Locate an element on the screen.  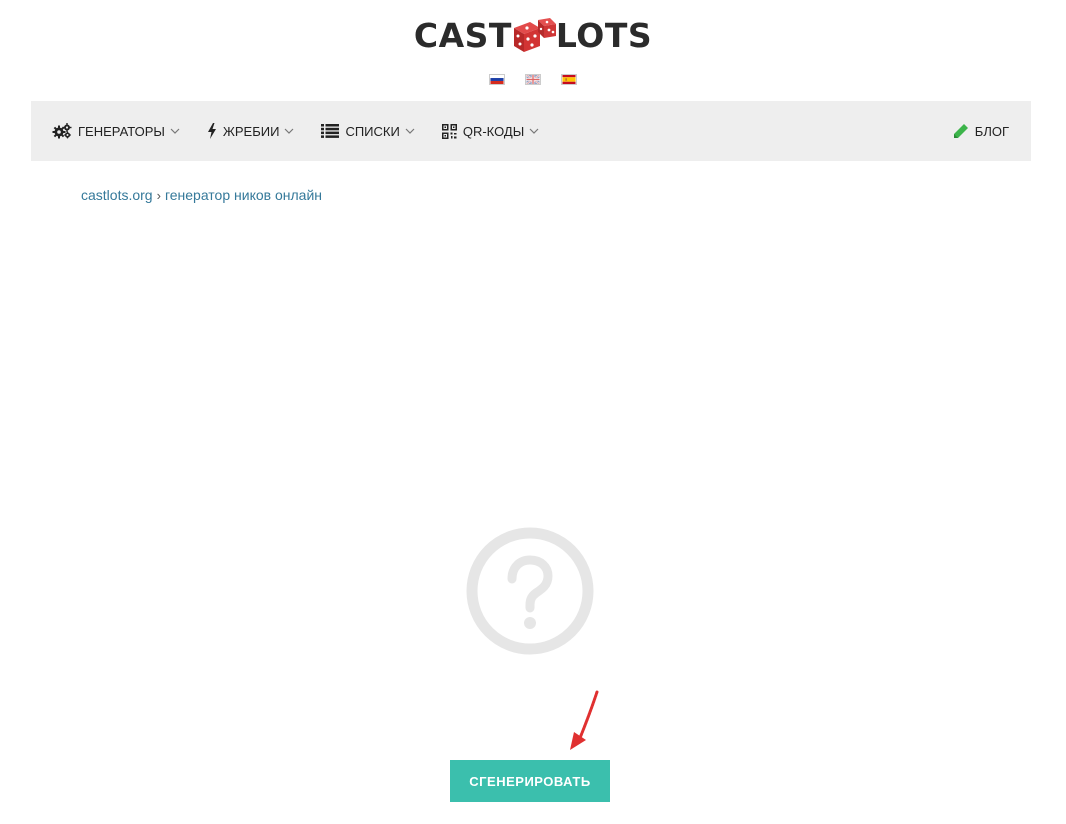
lightning-icon is located at coordinates (212, 131).